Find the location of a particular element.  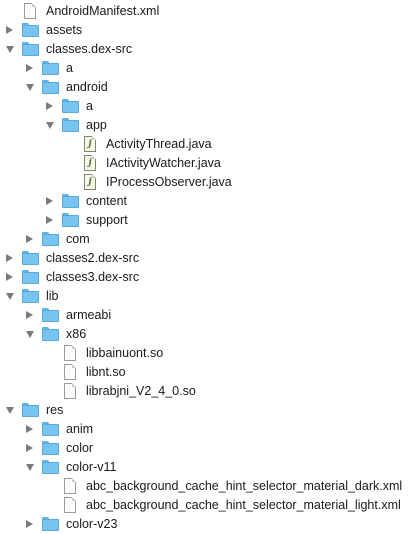

tree-file-row-libbainuont-so: libbainuont.so is located at coordinates (204, 353).